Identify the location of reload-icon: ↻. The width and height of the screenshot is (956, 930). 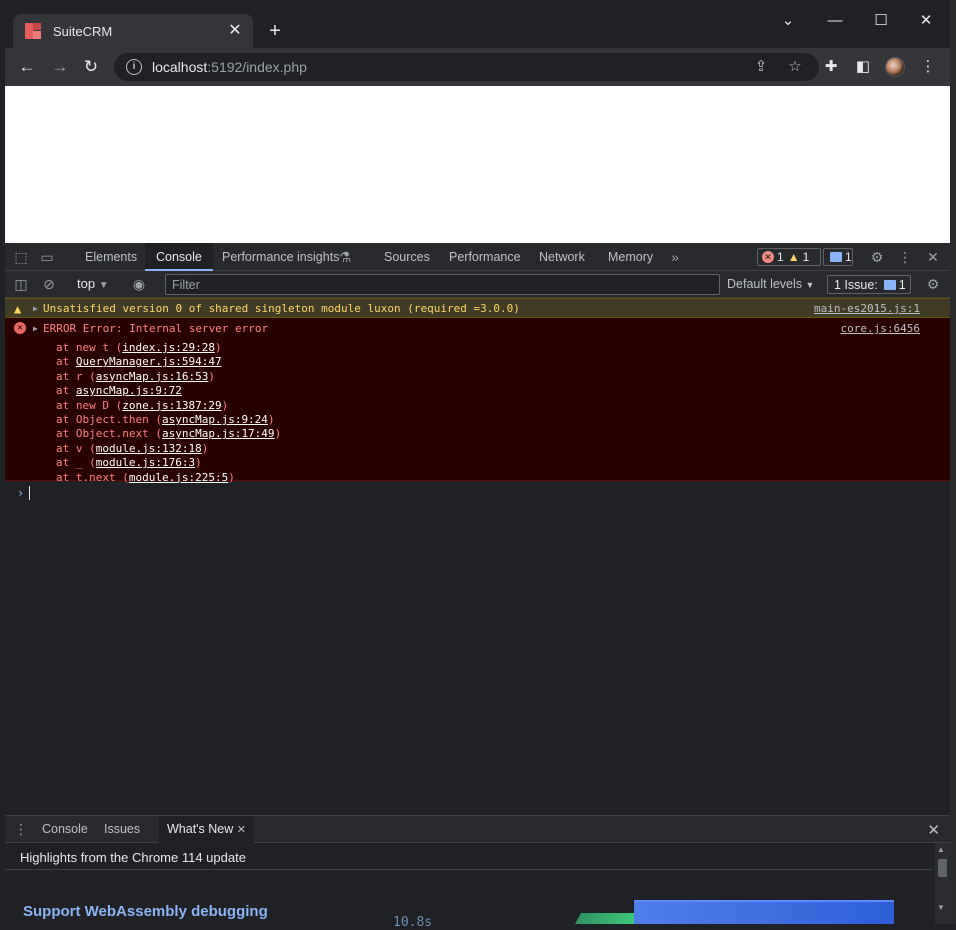
(91, 67).